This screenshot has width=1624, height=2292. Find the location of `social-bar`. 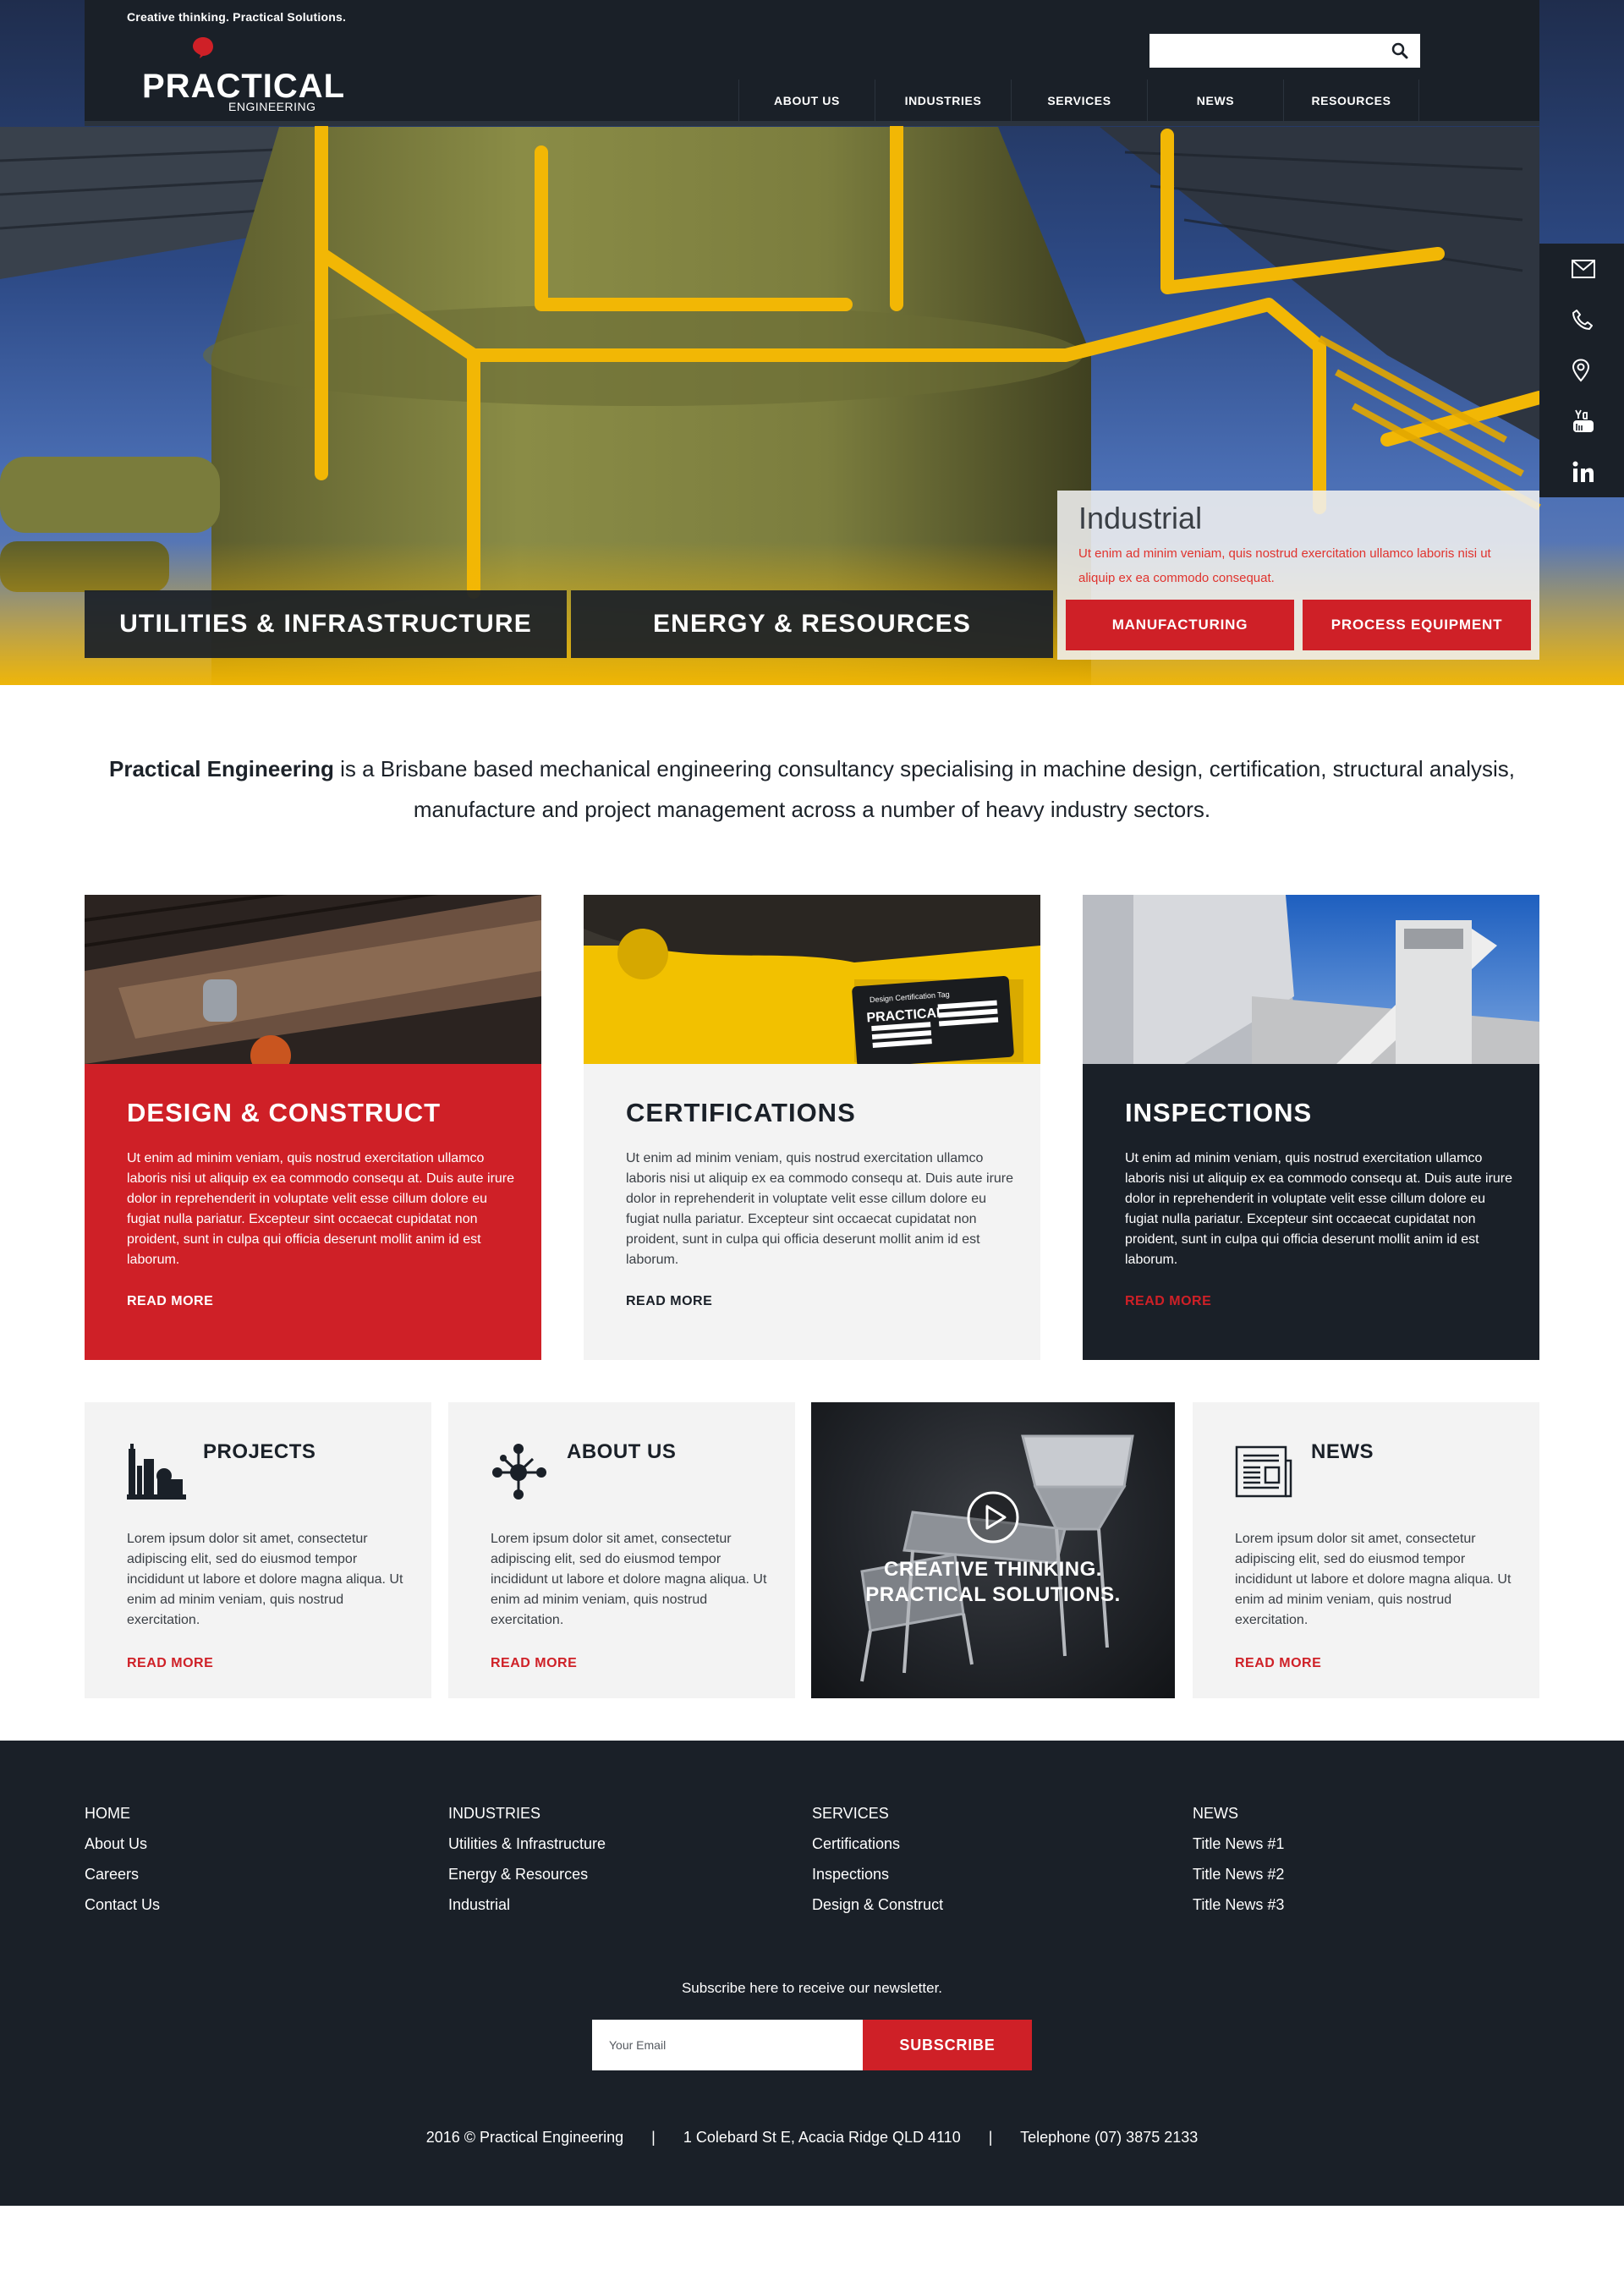

social-bar is located at coordinates (1582, 370).